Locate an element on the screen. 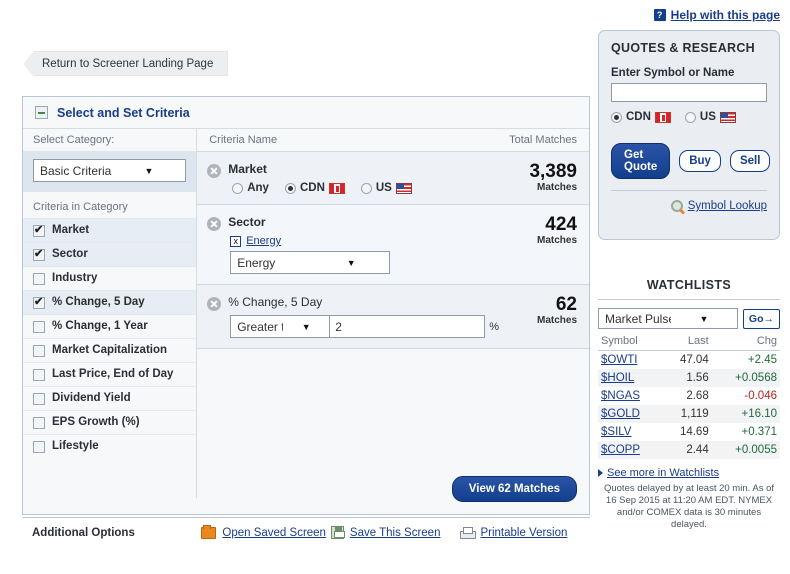 Image resolution: width=790 pixels, height=574 pixels. criteria-item-change-5-day: % Change, 5 Day is located at coordinates (110, 302).